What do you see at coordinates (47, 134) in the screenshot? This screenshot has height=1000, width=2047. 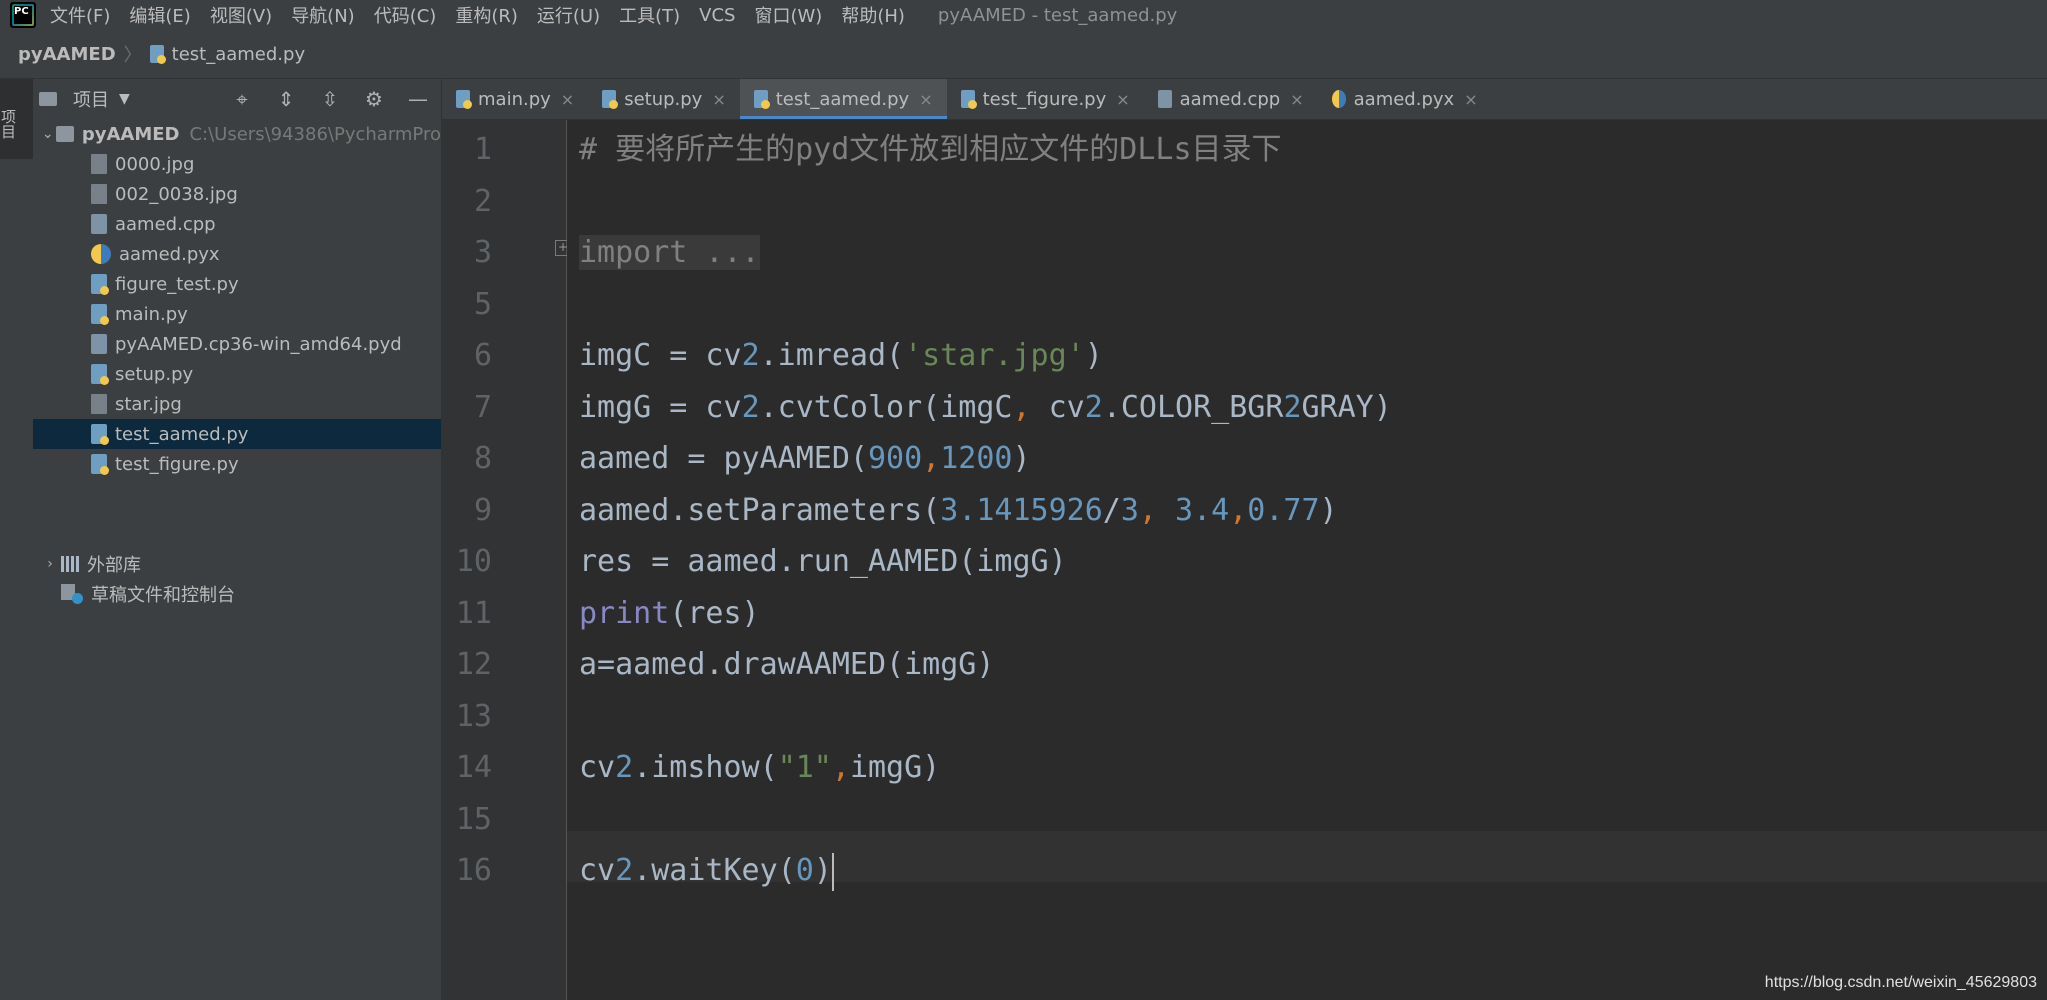 I see `chevron-down-icon: ⌄` at bounding box center [47, 134].